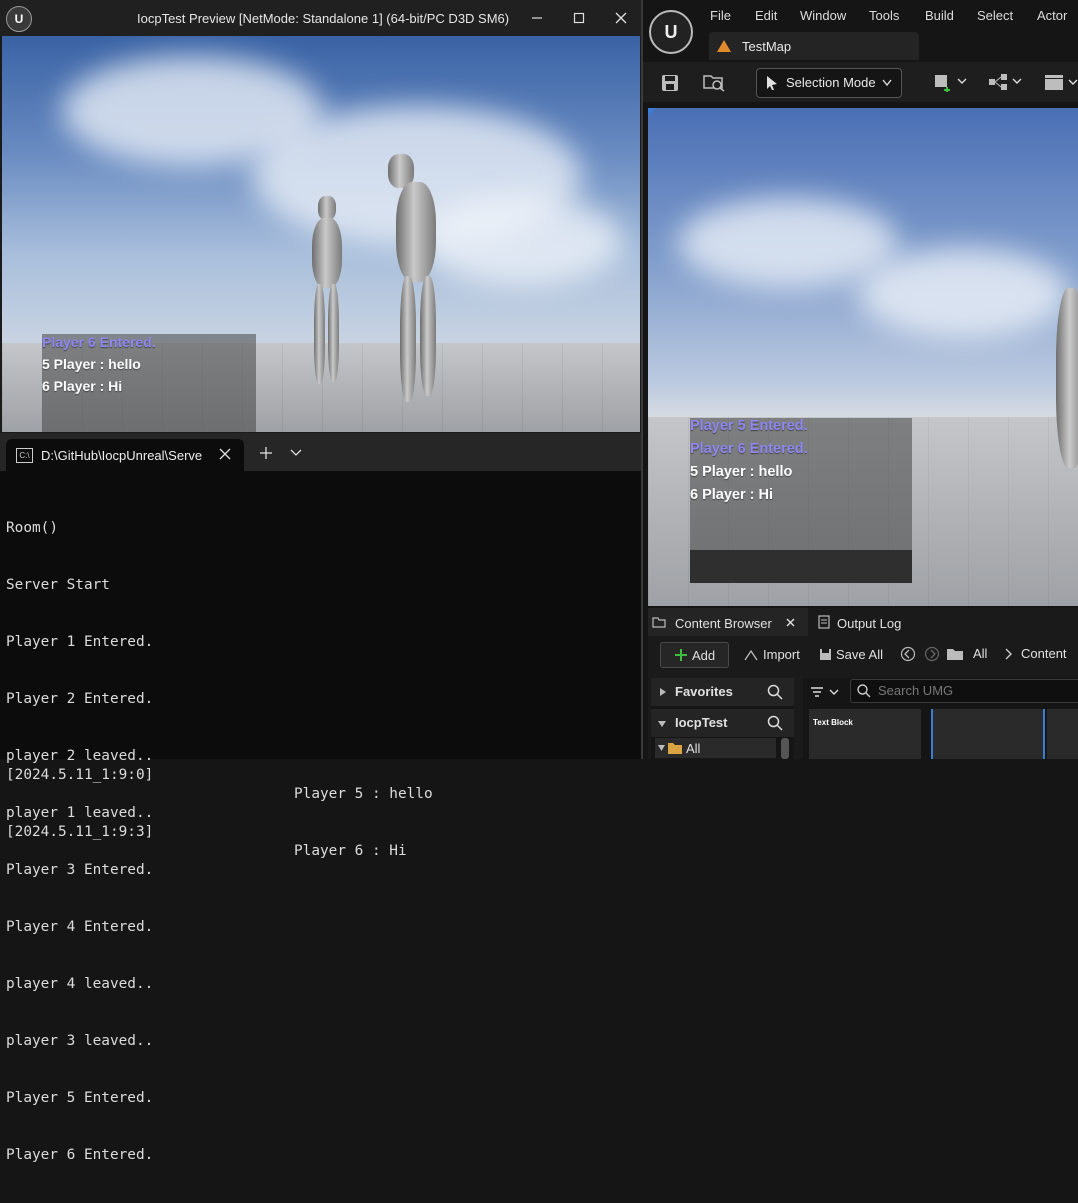  I want to click on blueprint-icon, so click(1005, 82).